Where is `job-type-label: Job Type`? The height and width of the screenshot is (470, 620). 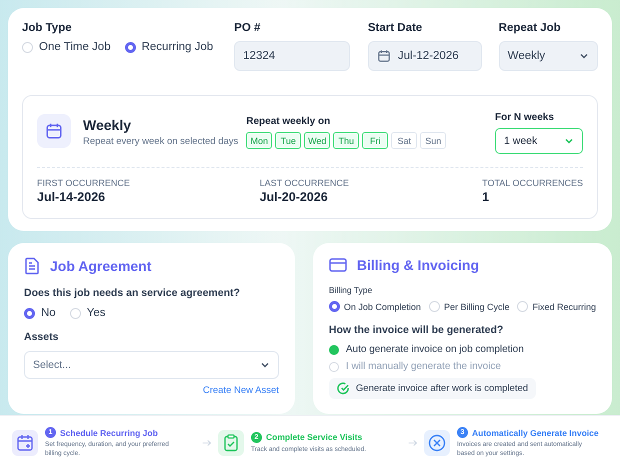 job-type-label: Job Type is located at coordinates (47, 28).